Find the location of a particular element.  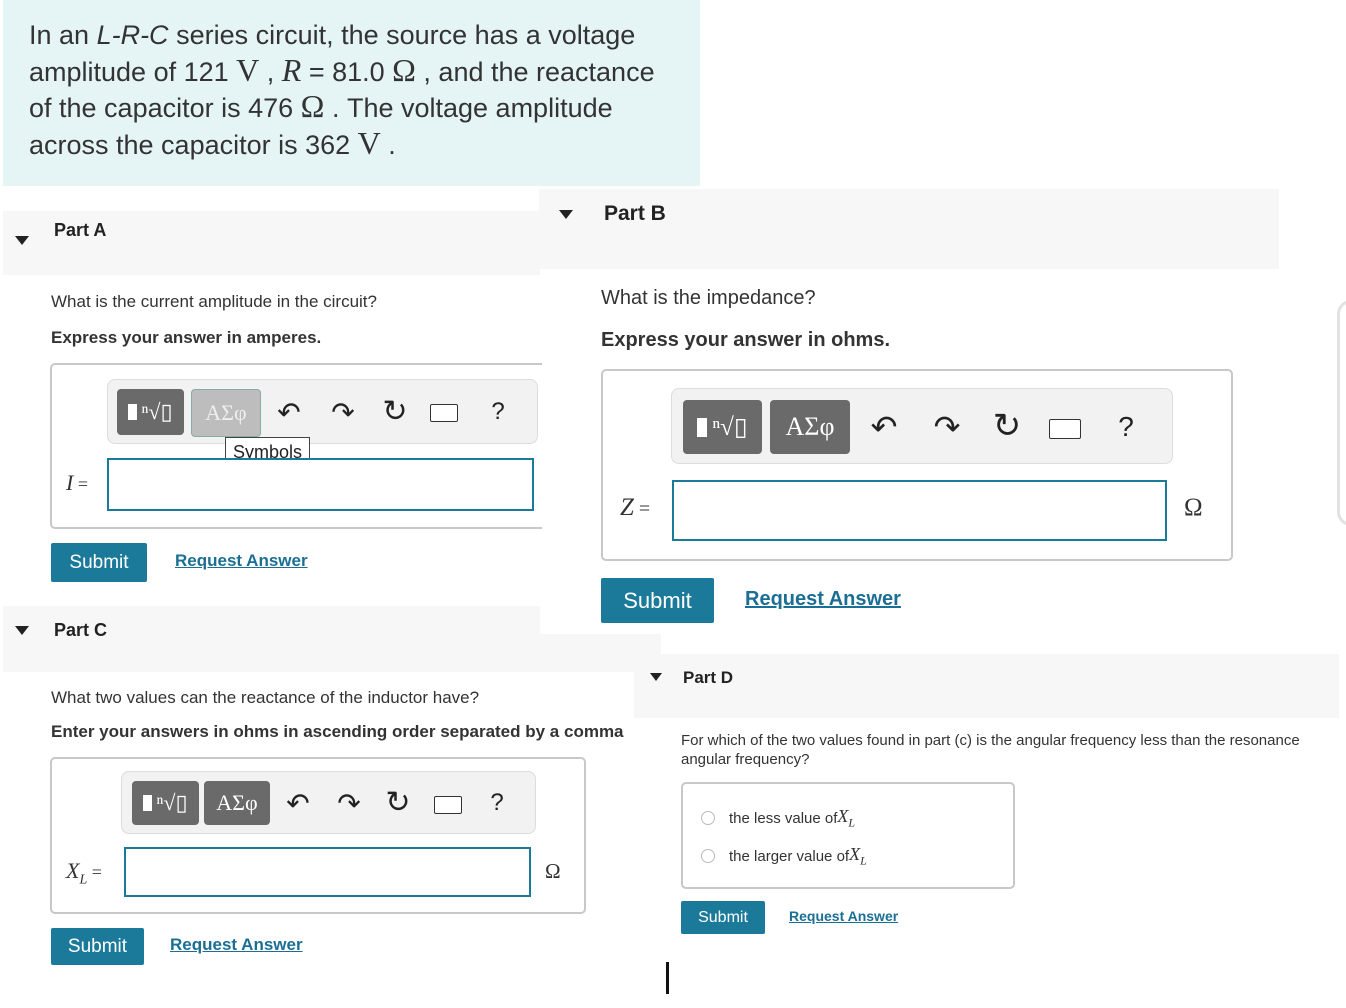

part-d-request-answer-link: Request Answer is located at coordinates (843, 916).